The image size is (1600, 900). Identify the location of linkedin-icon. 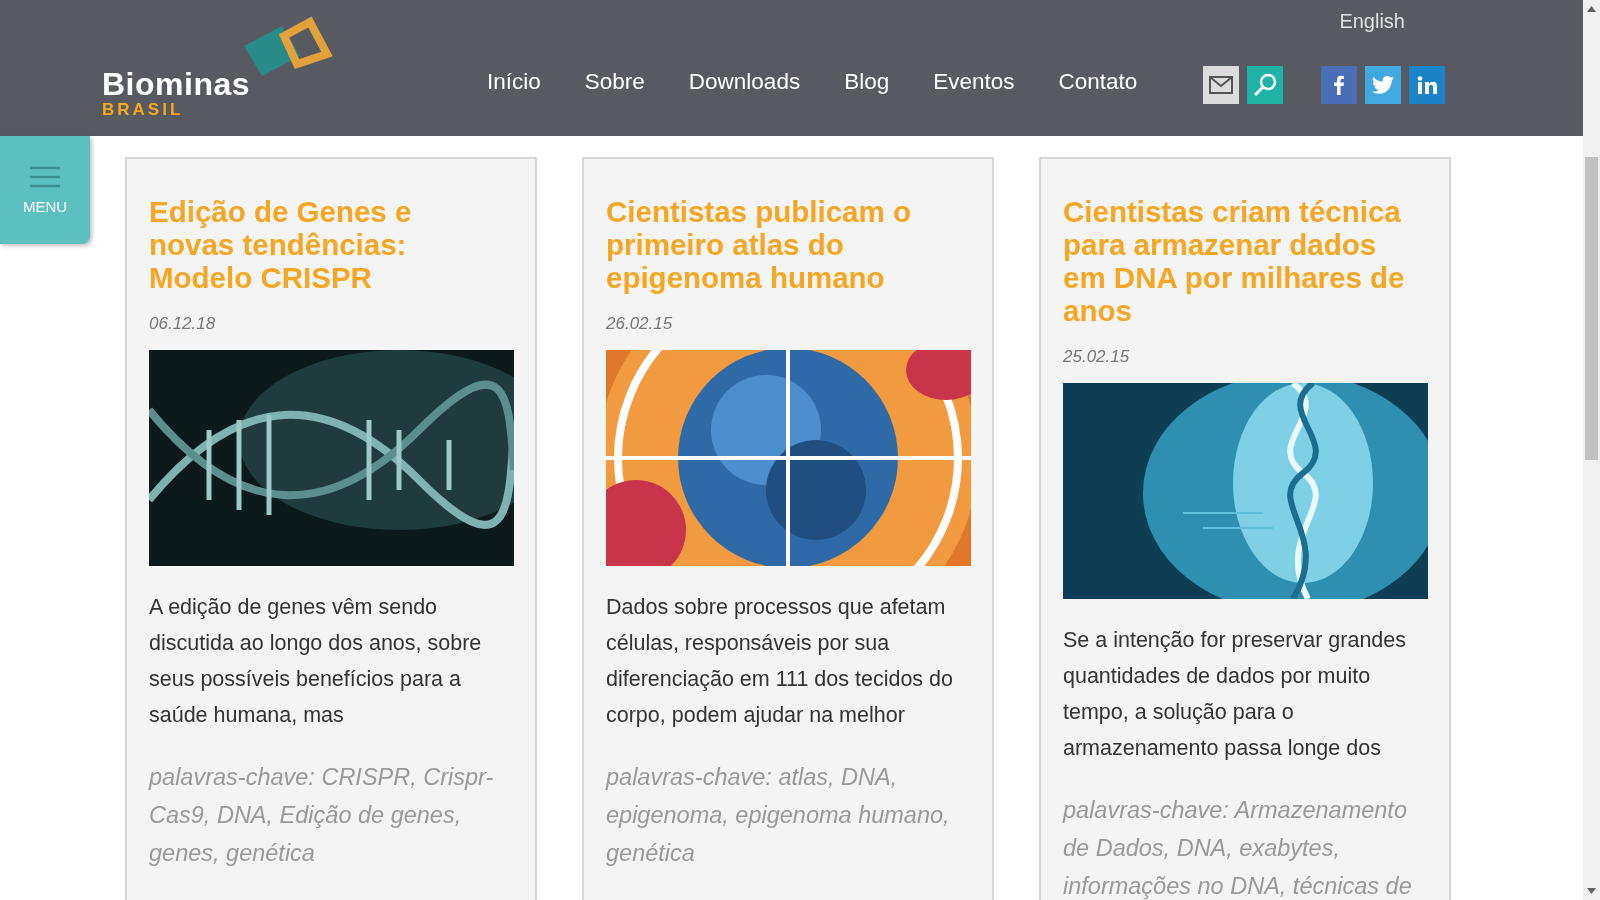
(1427, 85).